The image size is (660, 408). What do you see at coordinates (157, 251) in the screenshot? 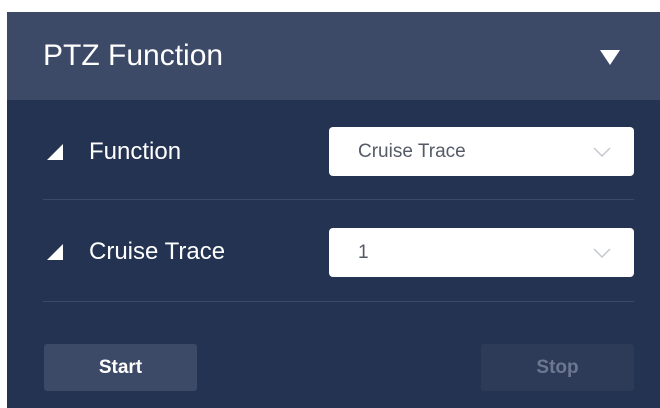
I see `cruise-trace-label: Cruise Trace` at bounding box center [157, 251].